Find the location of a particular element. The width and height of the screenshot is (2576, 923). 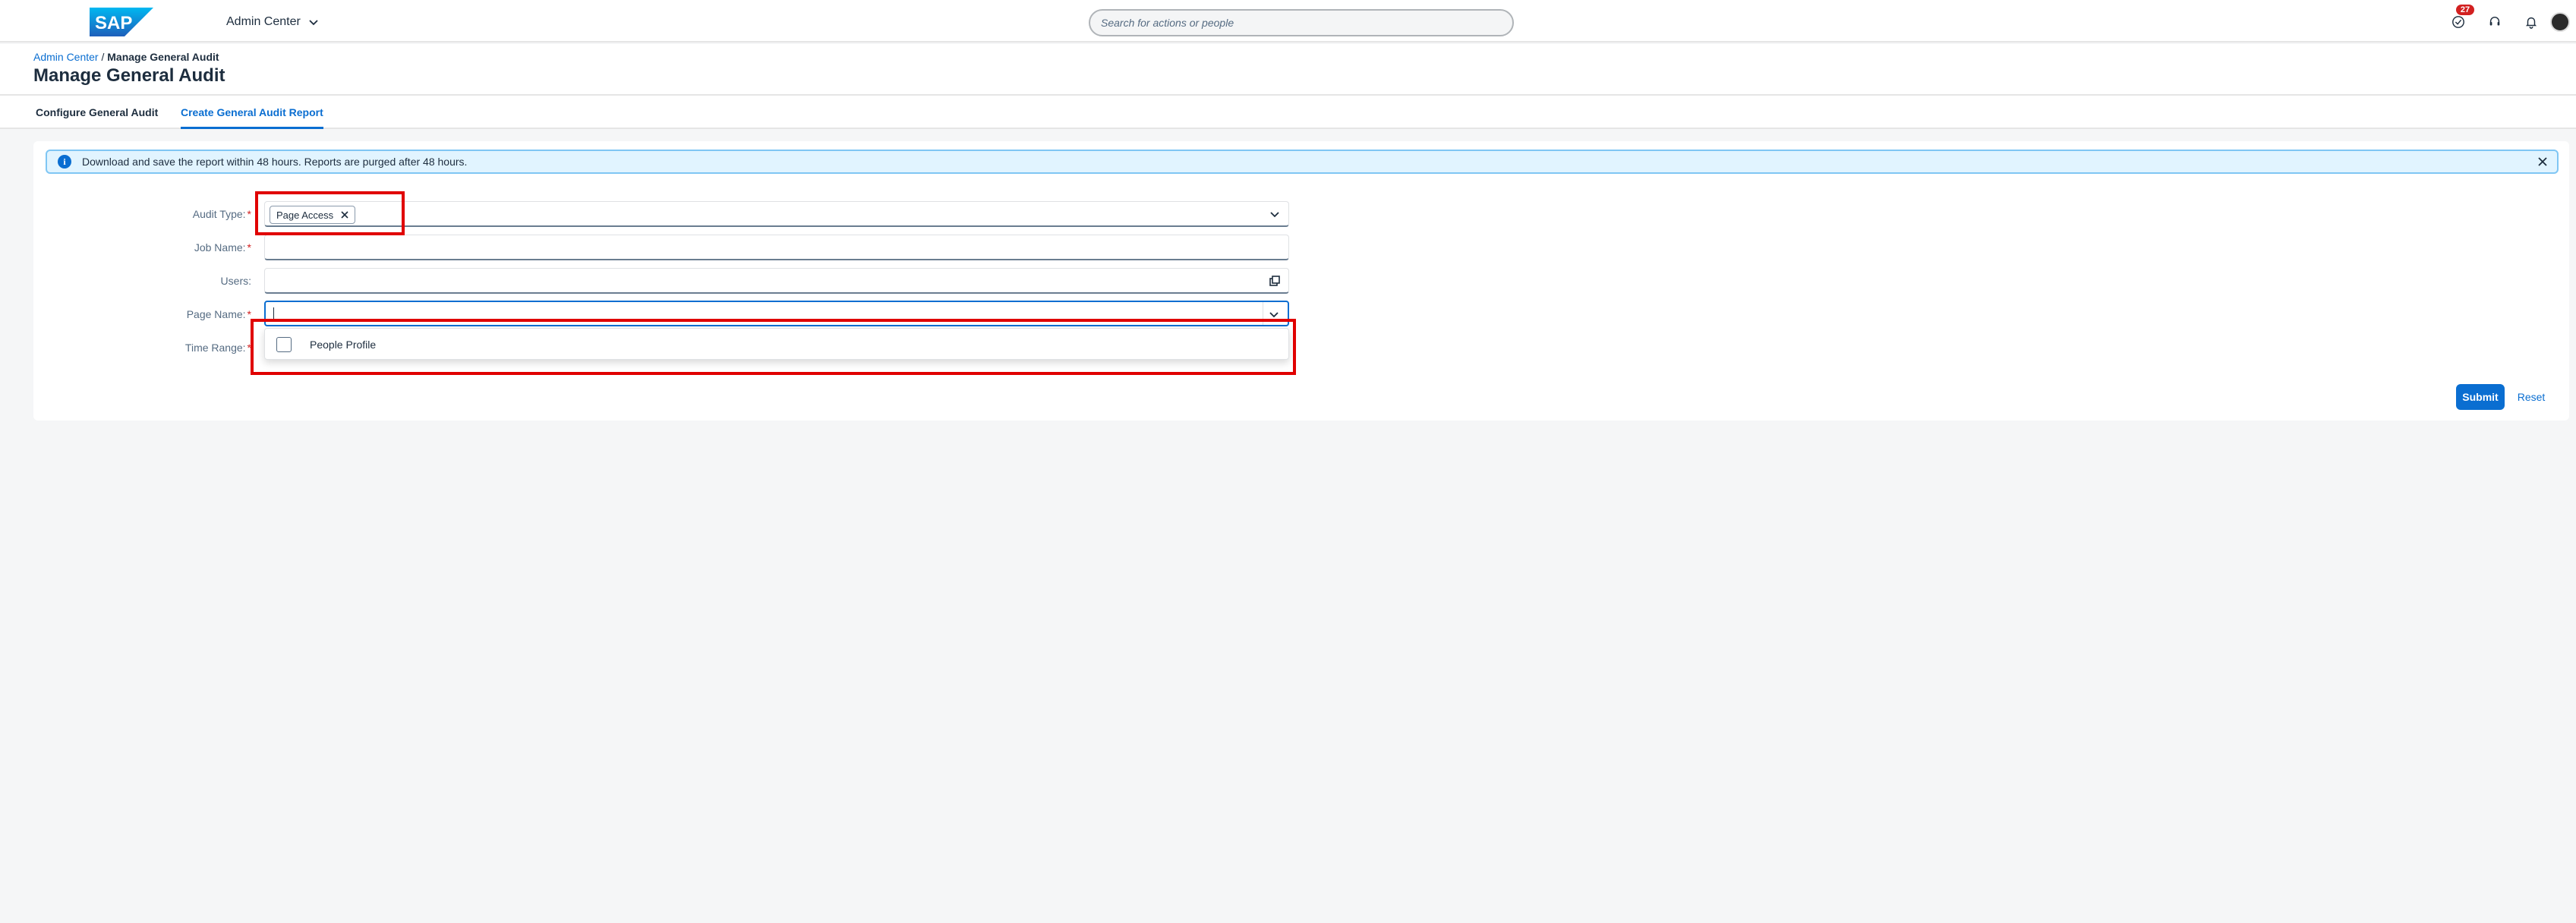

option-checkbox is located at coordinates (284, 344).